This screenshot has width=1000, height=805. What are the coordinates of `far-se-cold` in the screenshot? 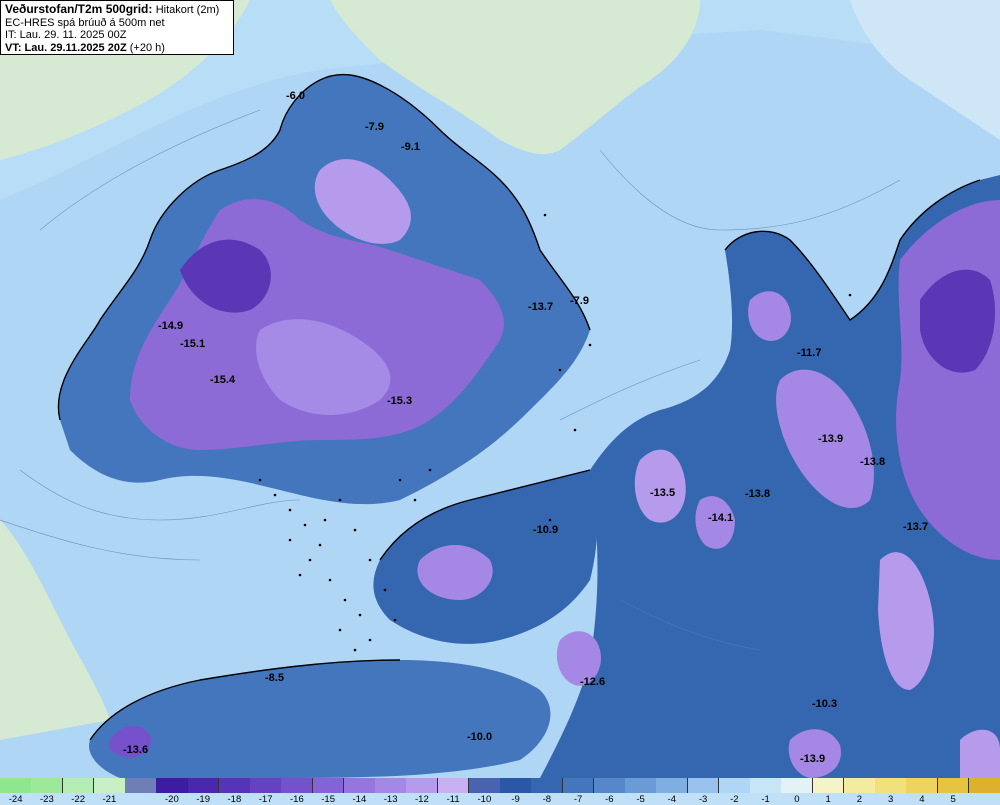 It's located at (980, 753).